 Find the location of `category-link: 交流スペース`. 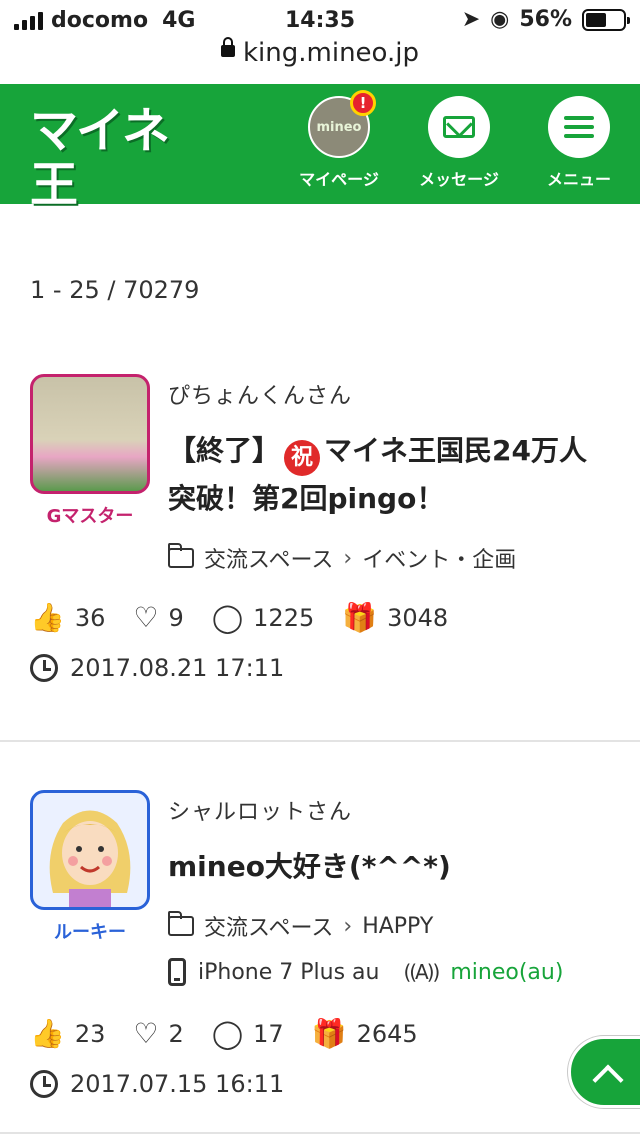

category-link: 交流スペース is located at coordinates (268, 926).